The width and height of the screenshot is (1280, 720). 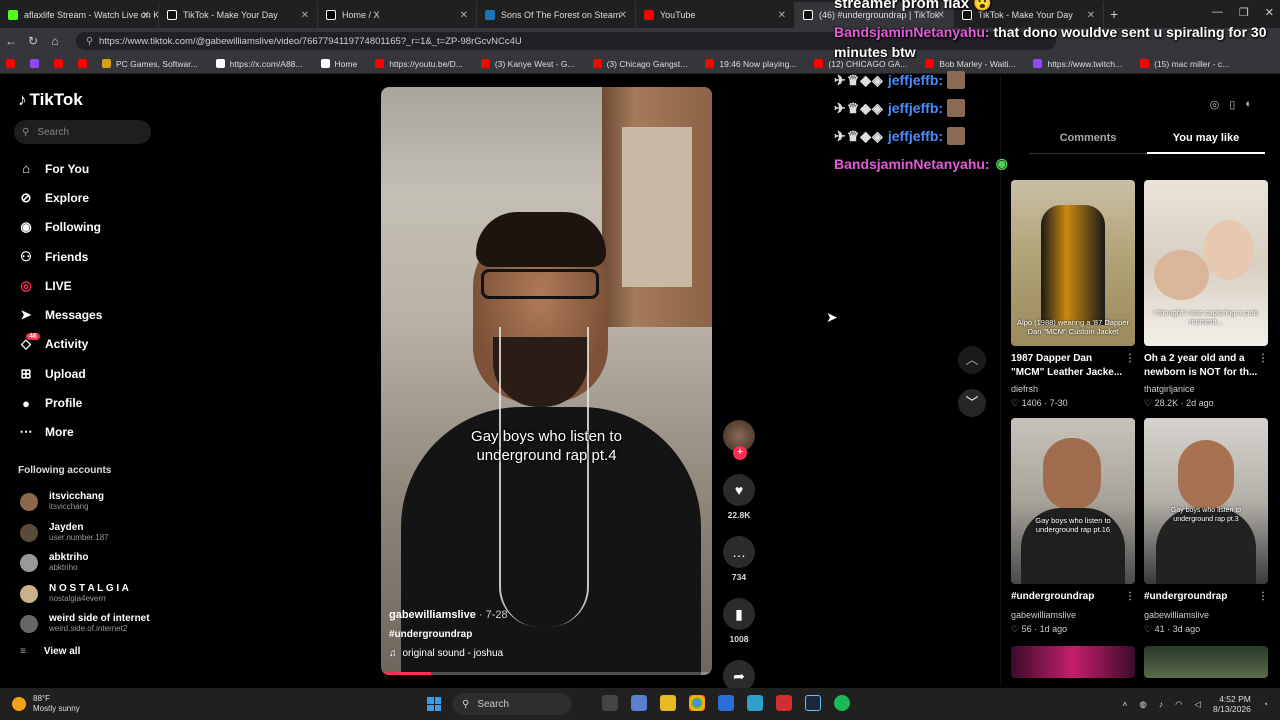 What do you see at coordinates (972, 403) in the screenshot?
I see `next-video-button: ﹀` at bounding box center [972, 403].